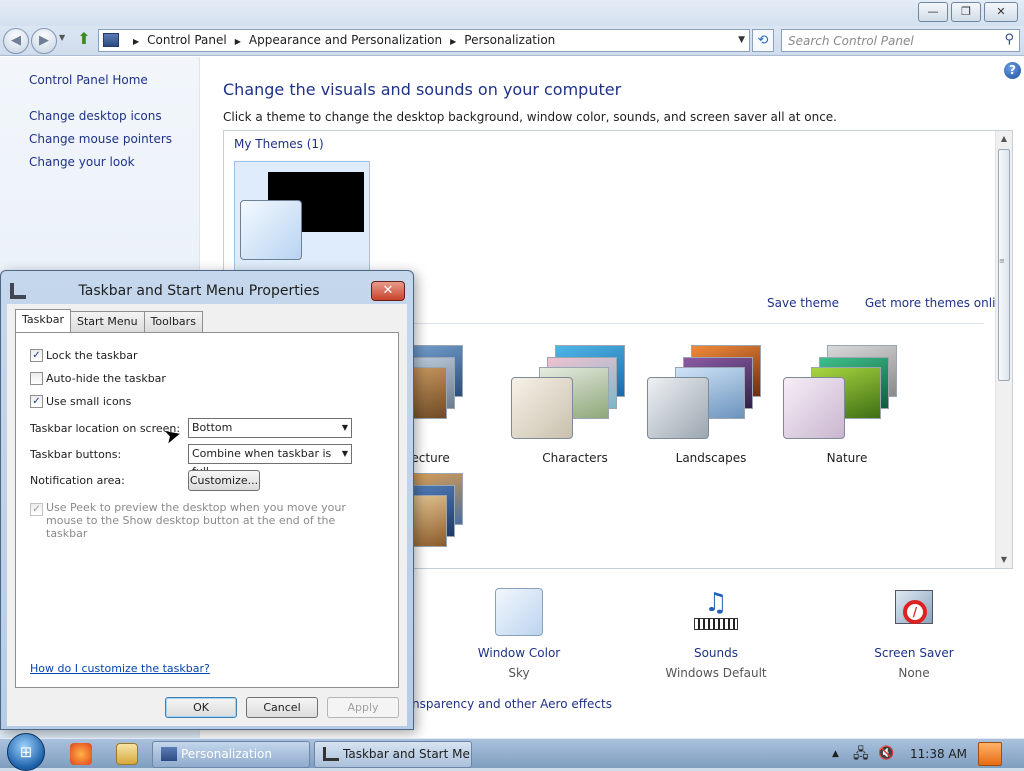 The width and height of the screenshot is (1024, 771). Describe the element at coordinates (270, 428) in the screenshot. I see `location-select: Bottom ▼` at that location.